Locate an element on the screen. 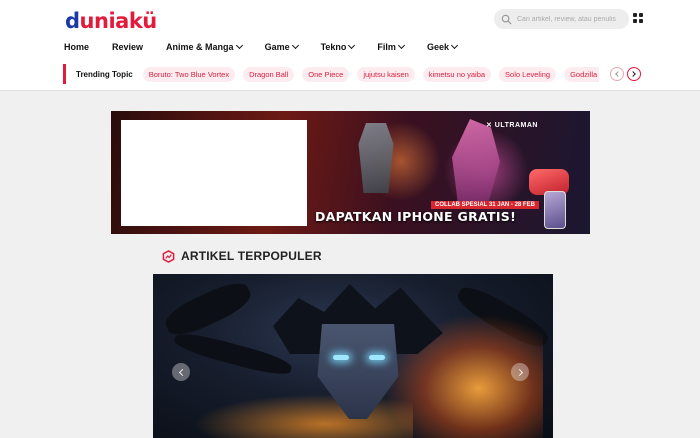 The height and width of the screenshot is (438, 700). nav-item-geek: Geek is located at coordinates (443, 46).